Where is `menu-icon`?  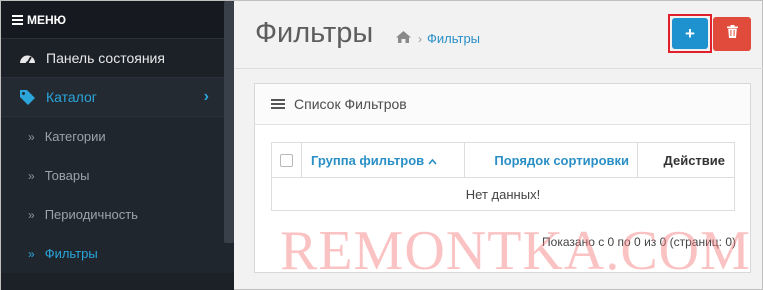
menu-icon is located at coordinates (17, 20).